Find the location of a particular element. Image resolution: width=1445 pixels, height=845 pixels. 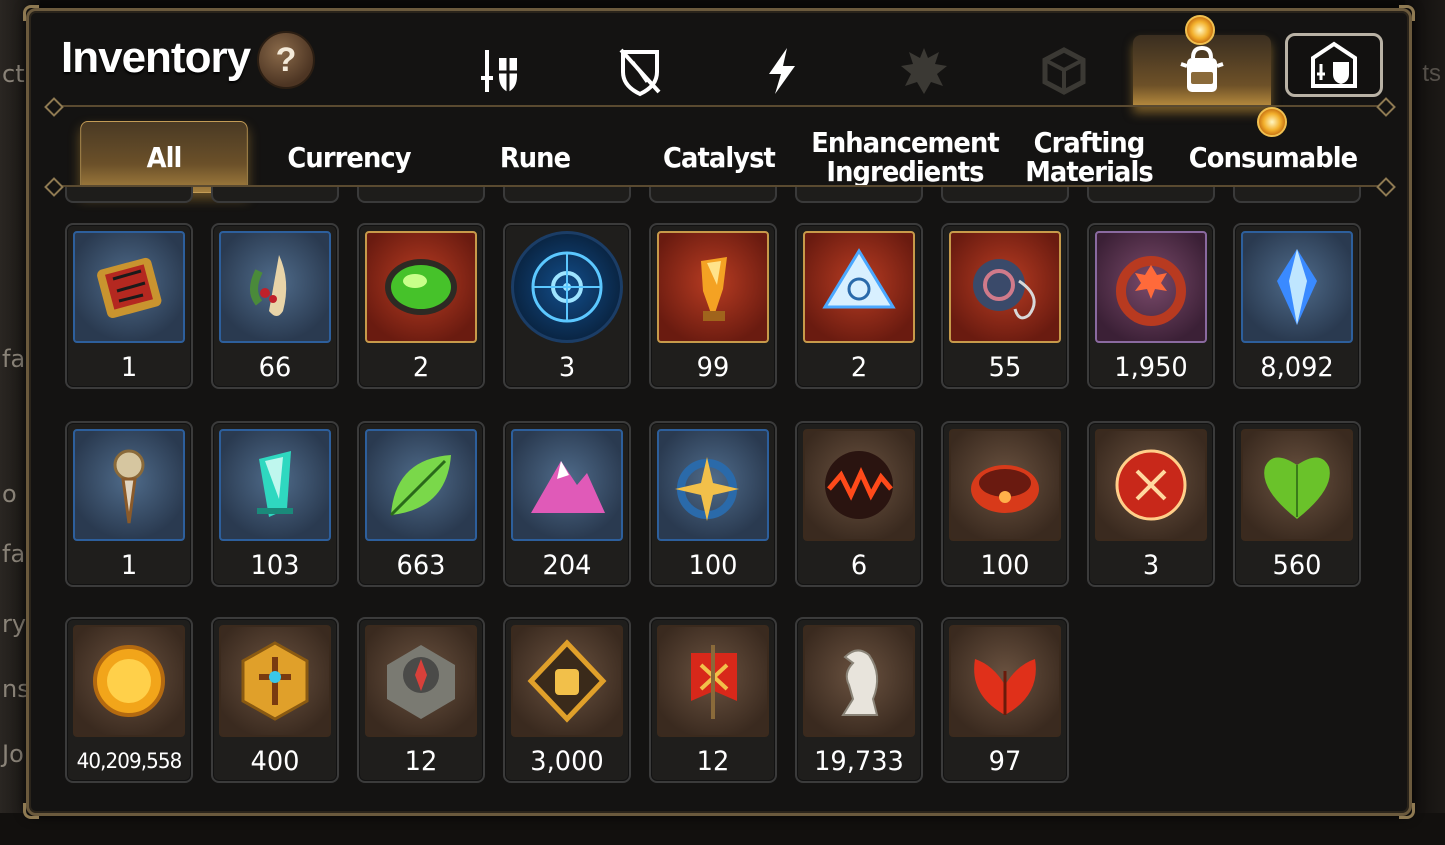

item-slot: 97 is located at coordinates (1005, 700).